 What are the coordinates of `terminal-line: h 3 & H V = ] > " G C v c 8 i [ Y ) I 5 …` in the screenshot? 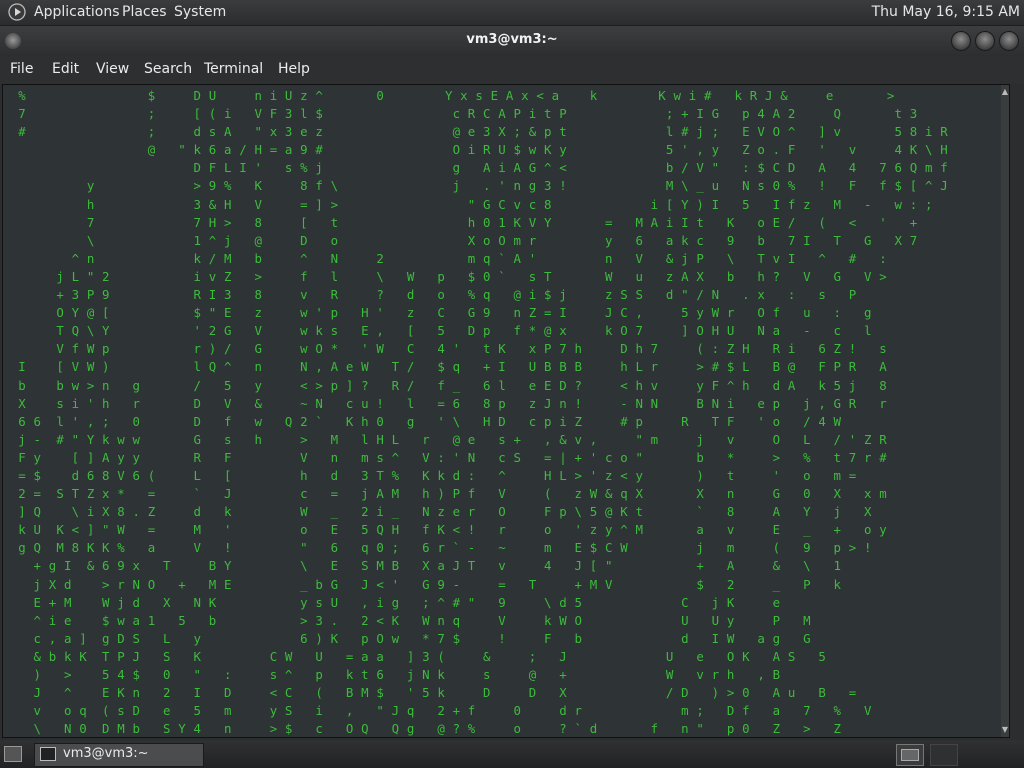 It's located at (468, 204).